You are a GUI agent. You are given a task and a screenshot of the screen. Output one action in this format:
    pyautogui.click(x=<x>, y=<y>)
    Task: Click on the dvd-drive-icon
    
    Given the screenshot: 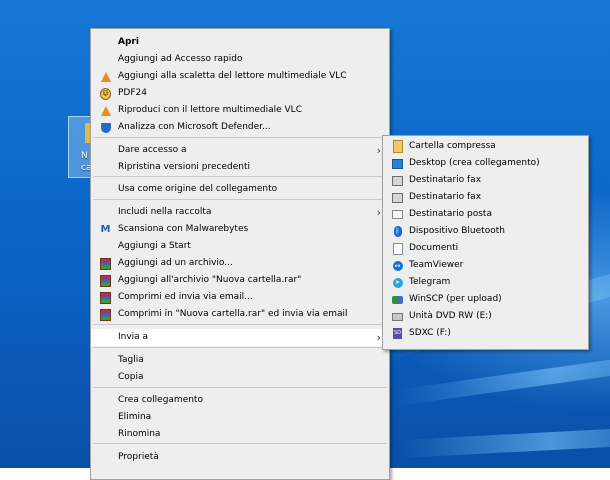 What is the action you would take?
    pyautogui.click(x=397, y=316)
    